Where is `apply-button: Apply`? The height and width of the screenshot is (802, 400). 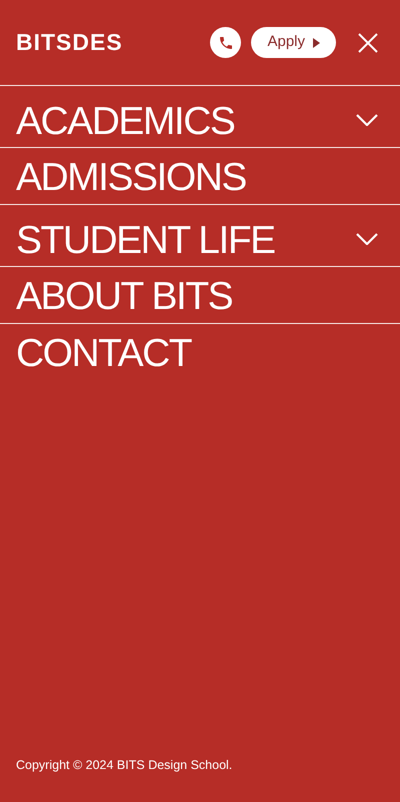
apply-button: Apply is located at coordinates (293, 42).